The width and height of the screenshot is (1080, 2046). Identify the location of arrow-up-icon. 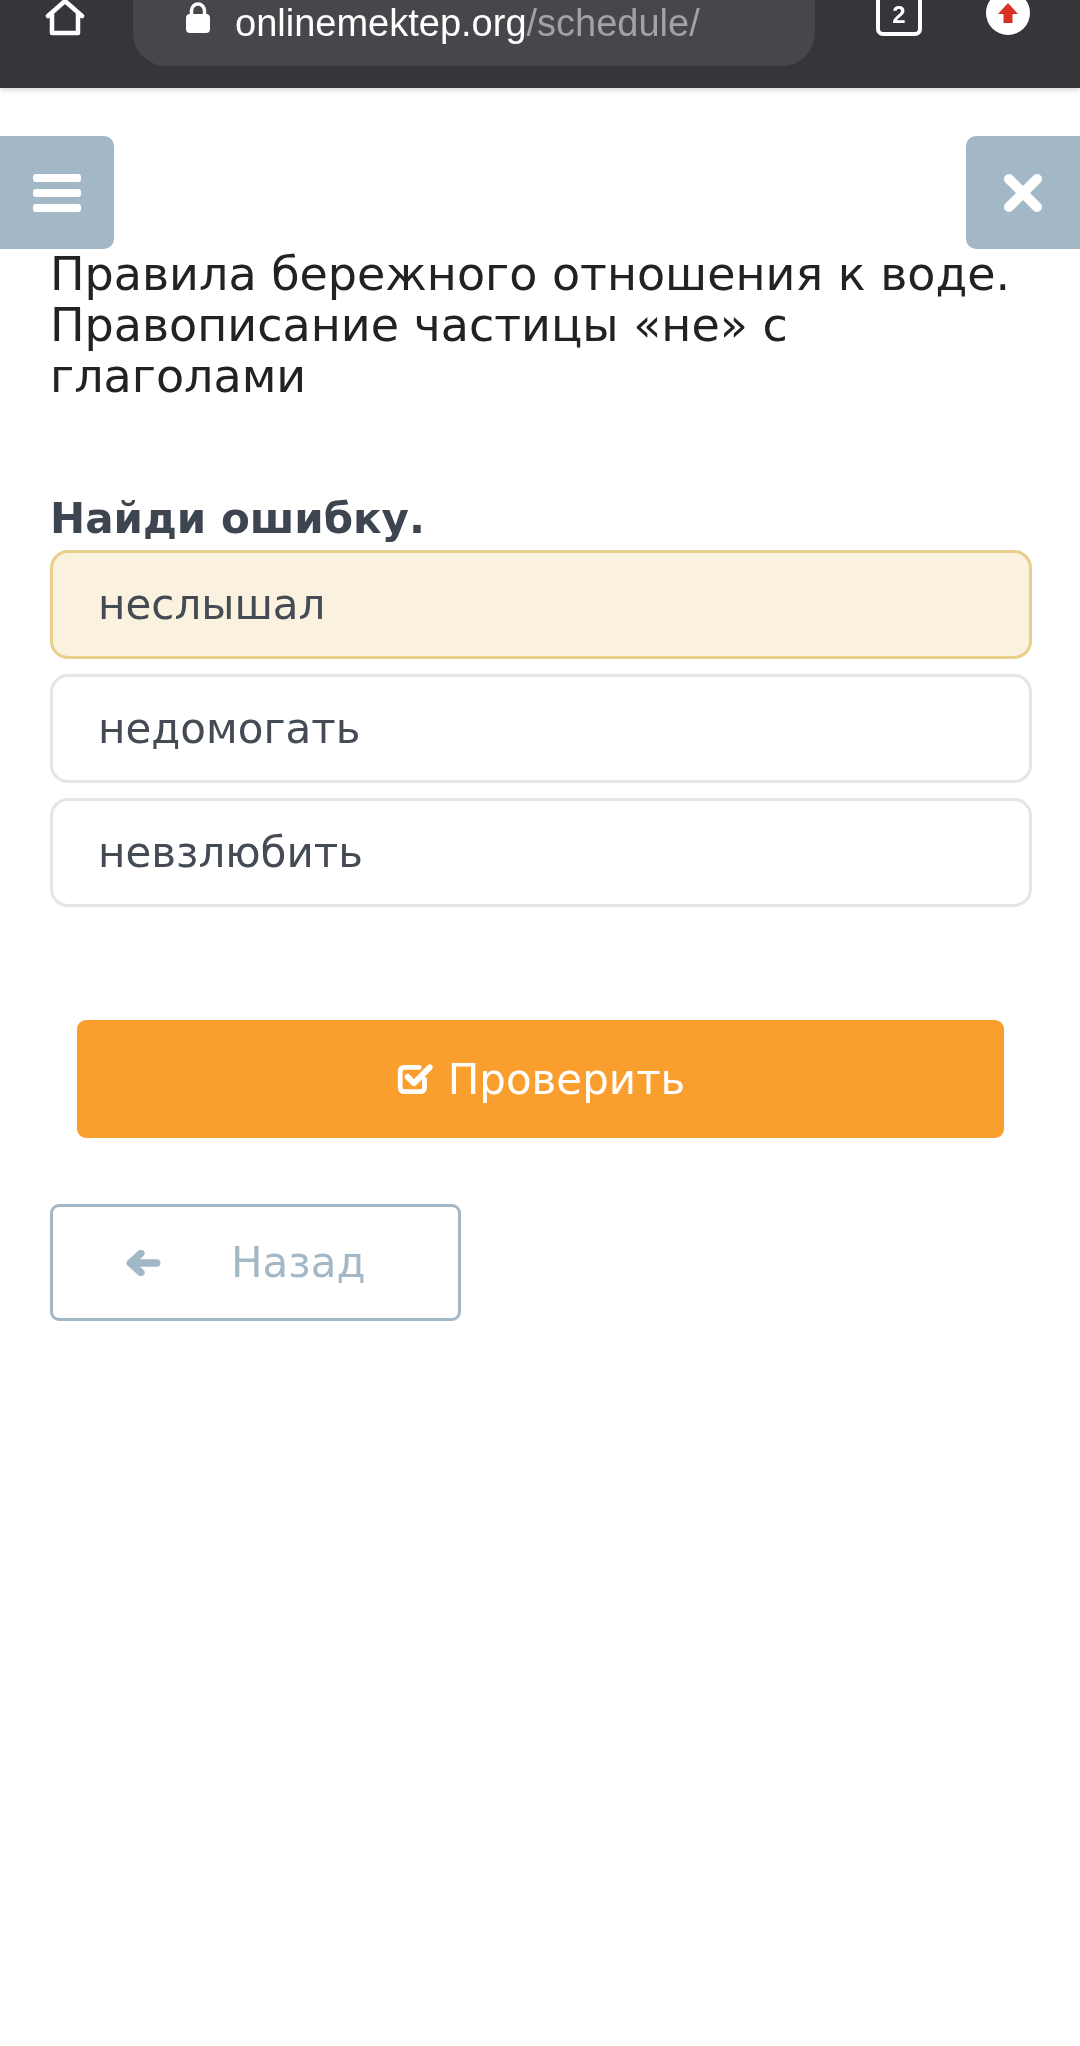
(1008, 18).